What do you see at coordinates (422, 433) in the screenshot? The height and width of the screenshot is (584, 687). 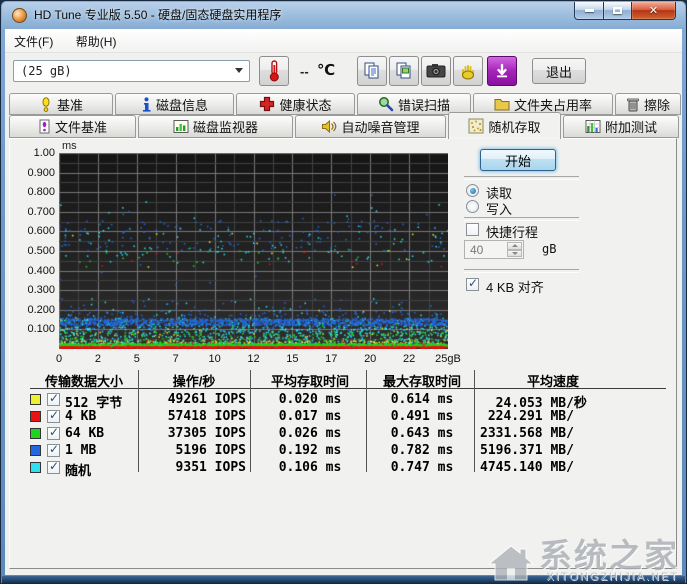 I see `table-cell: 0.643 ms` at bounding box center [422, 433].